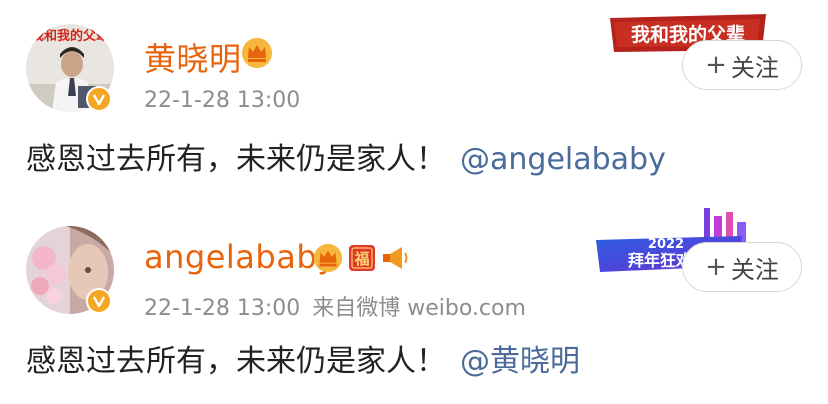 The width and height of the screenshot is (828, 404). What do you see at coordinates (563, 159) in the screenshot?
I see `mention-link: @angelababy` at bounding box center [563, 159].